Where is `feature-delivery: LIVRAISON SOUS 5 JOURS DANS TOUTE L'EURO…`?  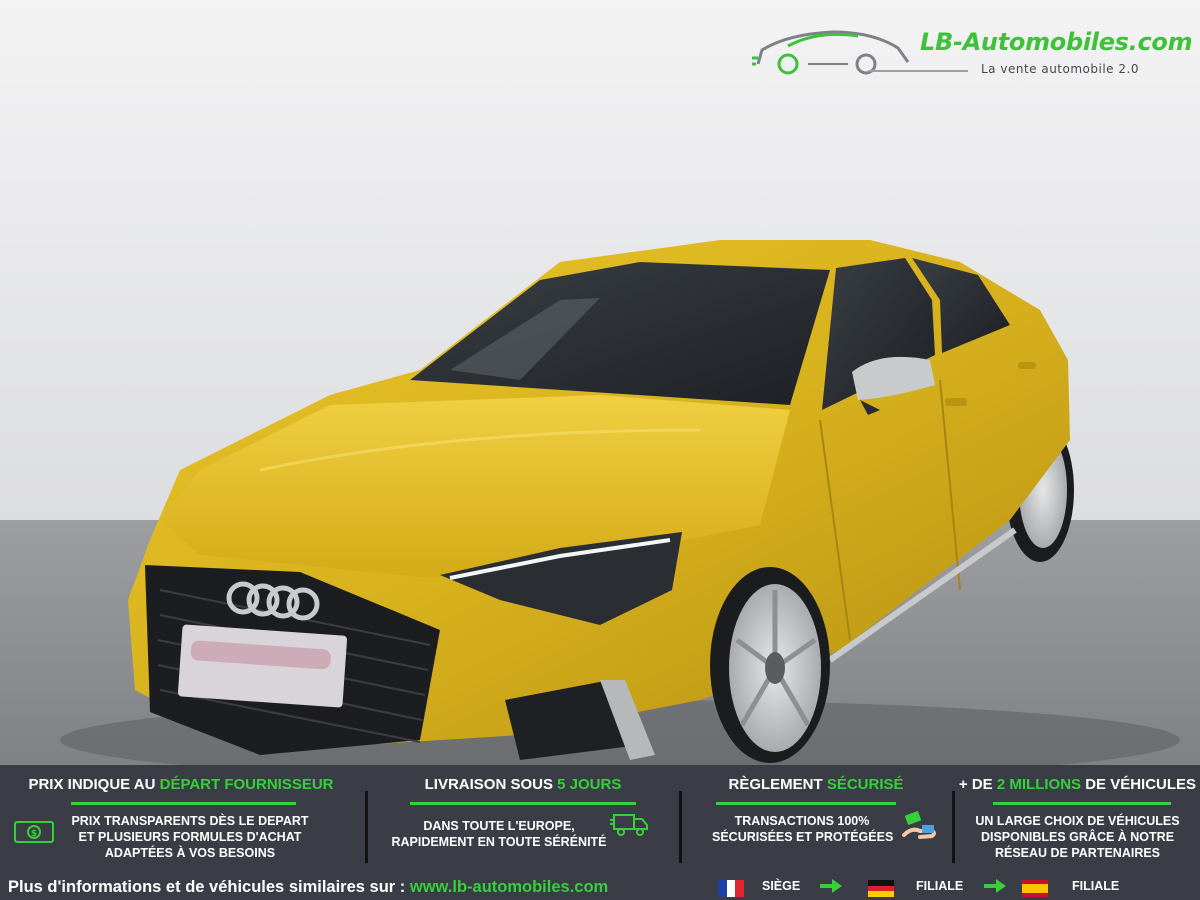 feature-delivery: LIVRAISON SOUS 5 JOURS DANS TOUTE L'EURO… is located at coordinates (523, 817).